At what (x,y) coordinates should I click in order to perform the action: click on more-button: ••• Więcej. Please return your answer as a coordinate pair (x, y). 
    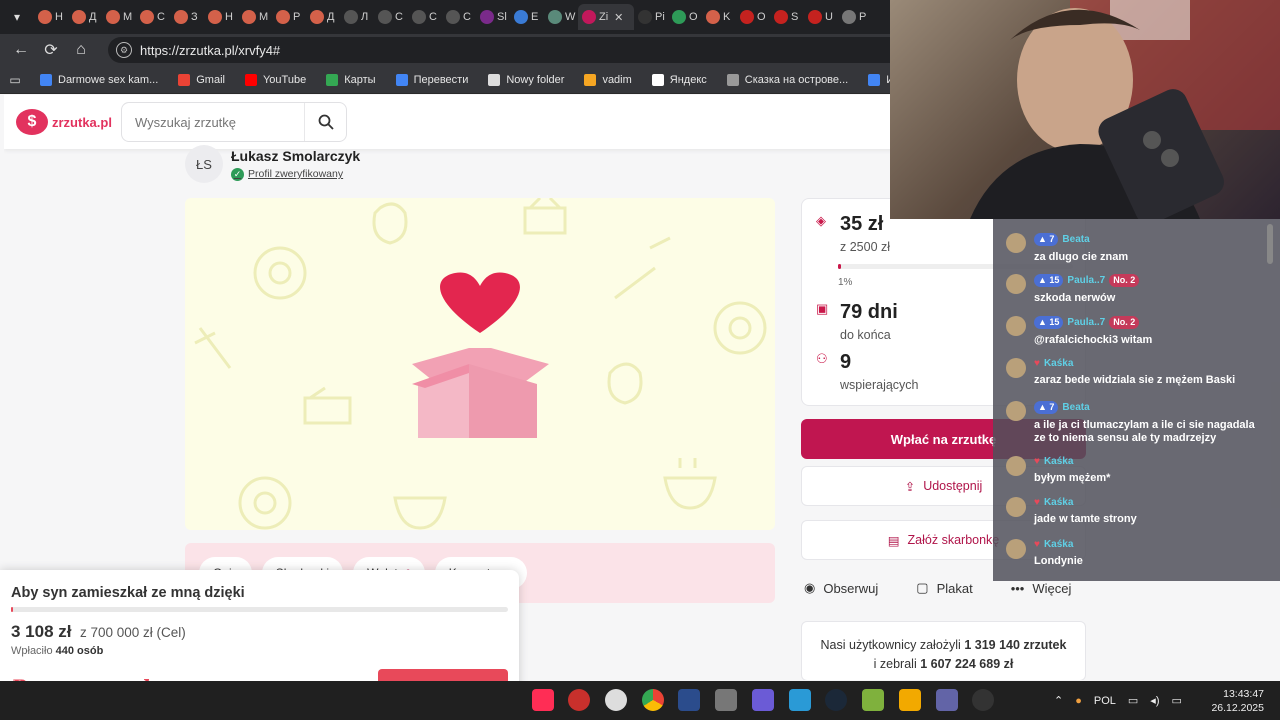
    Looking at the image, I should click on (1041, 588).